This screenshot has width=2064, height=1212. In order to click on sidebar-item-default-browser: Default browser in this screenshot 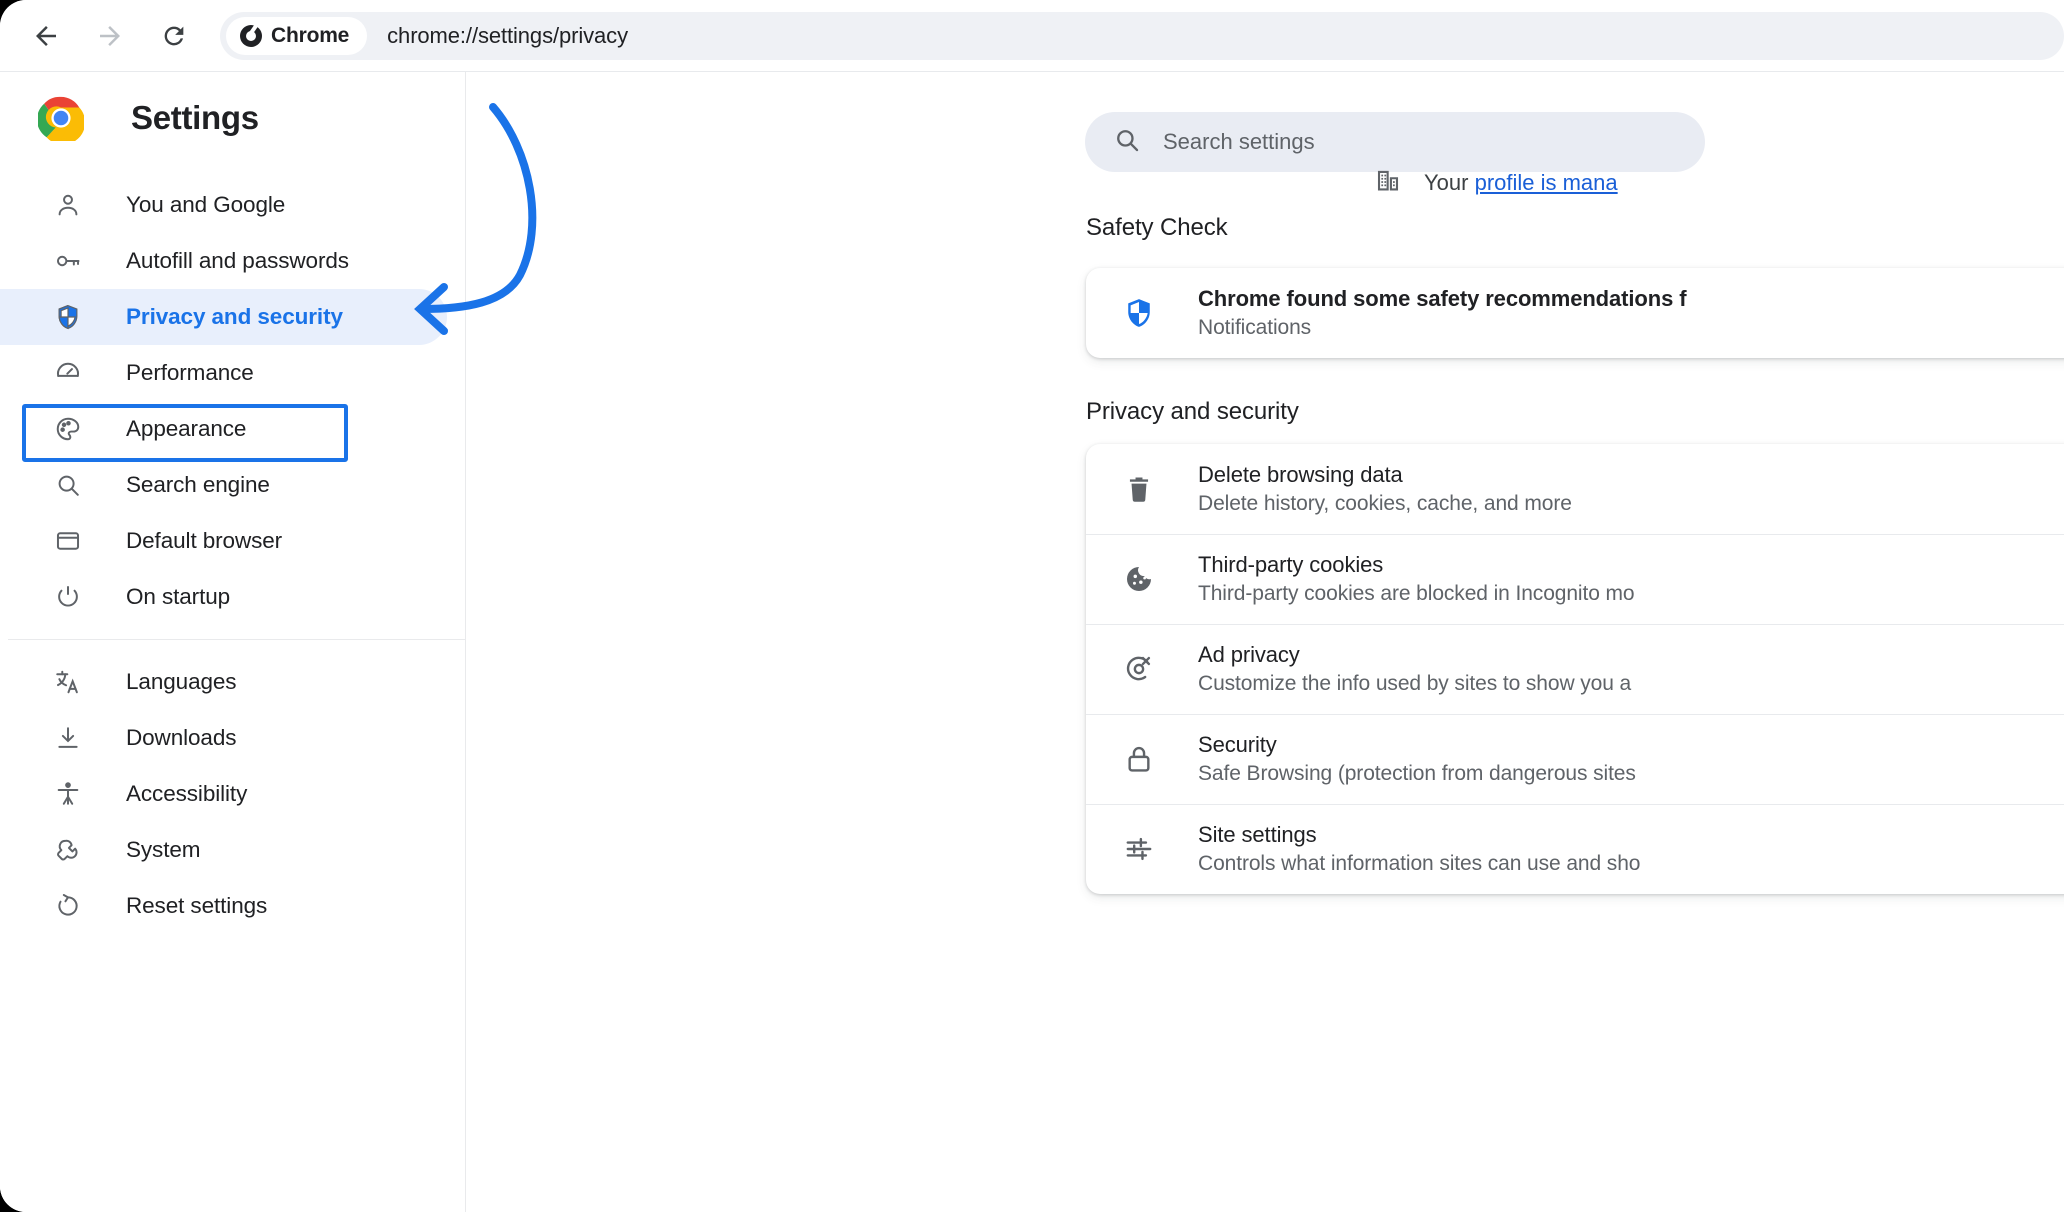, I will do `click(223, 541)`.